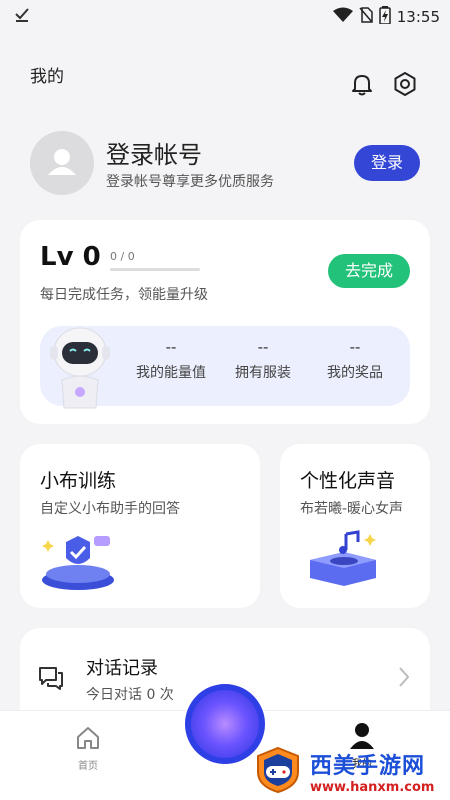 The width and height of the screenshot is (450, 800). Describe the element at coordinates (344, 560) in the screenshot. I see `music-player-icon` at that location.